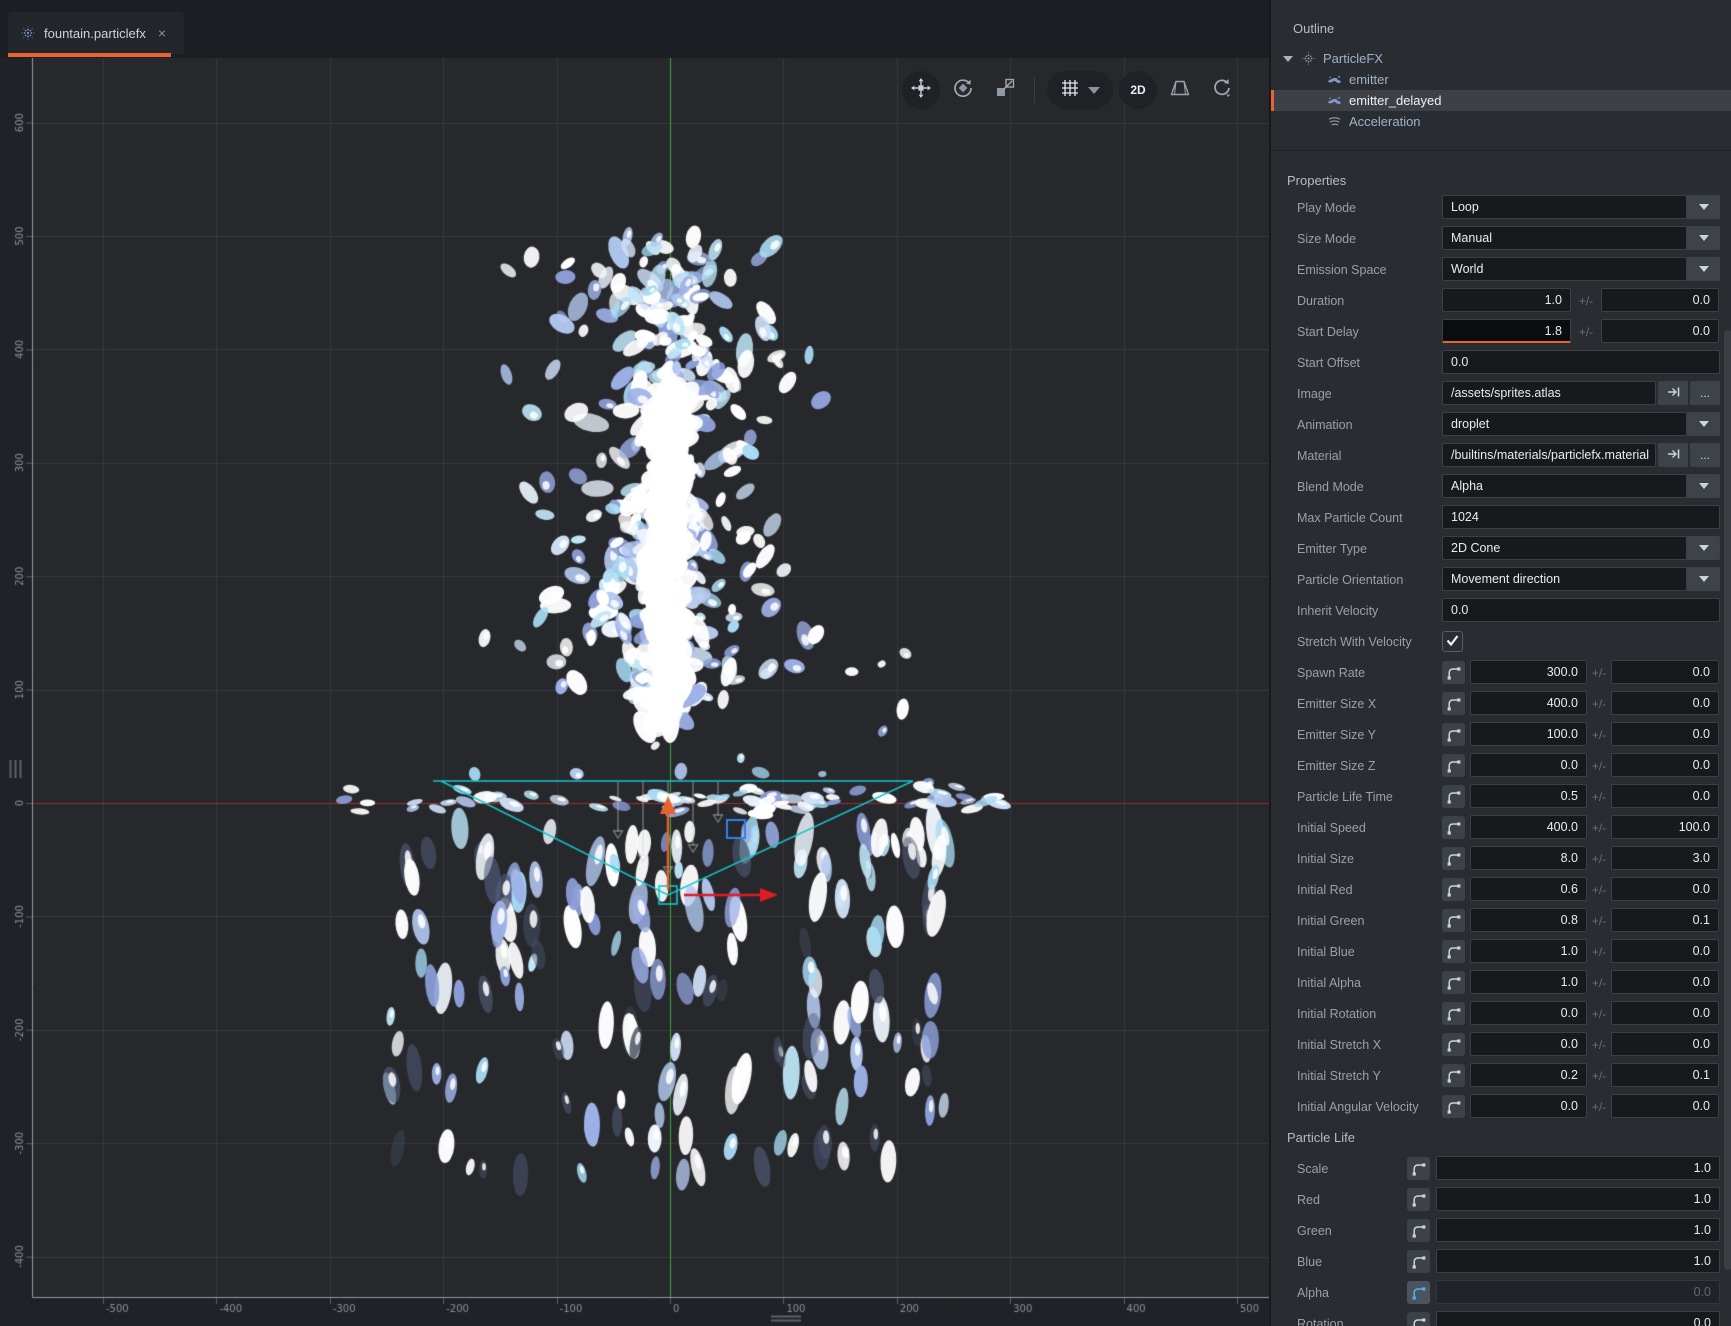 The image size is (1731, 1326). Describe the element at coordinates (1703, 207) in the screenshot. I see `play-mode-dropdown-button` at that location.